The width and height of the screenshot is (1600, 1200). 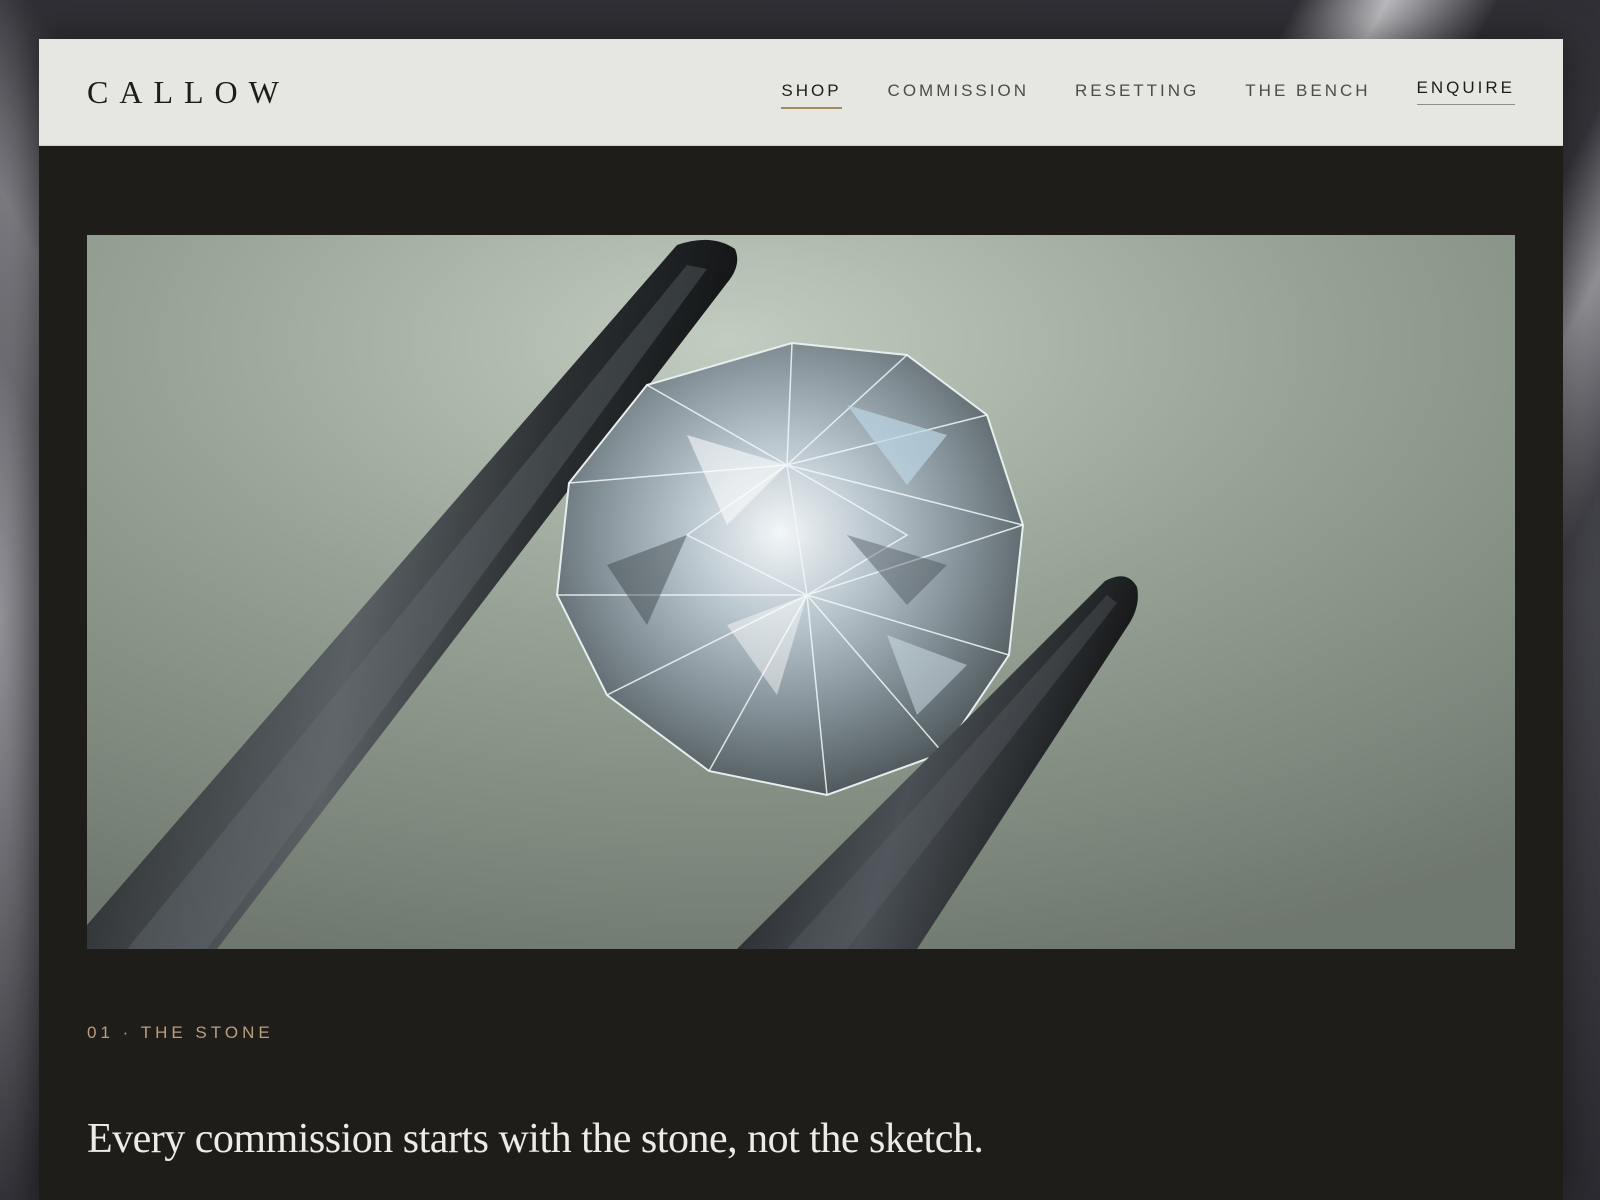 I want to click on nav-item-shop: SHOP, so click(x=811, y=94).